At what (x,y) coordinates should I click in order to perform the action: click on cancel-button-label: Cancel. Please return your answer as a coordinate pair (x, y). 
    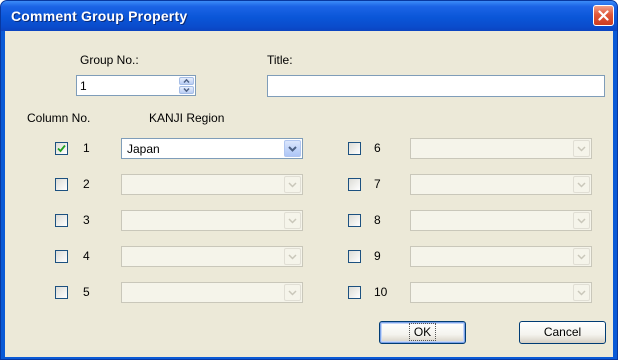
    Looking at the image, I should click on (562, 332).